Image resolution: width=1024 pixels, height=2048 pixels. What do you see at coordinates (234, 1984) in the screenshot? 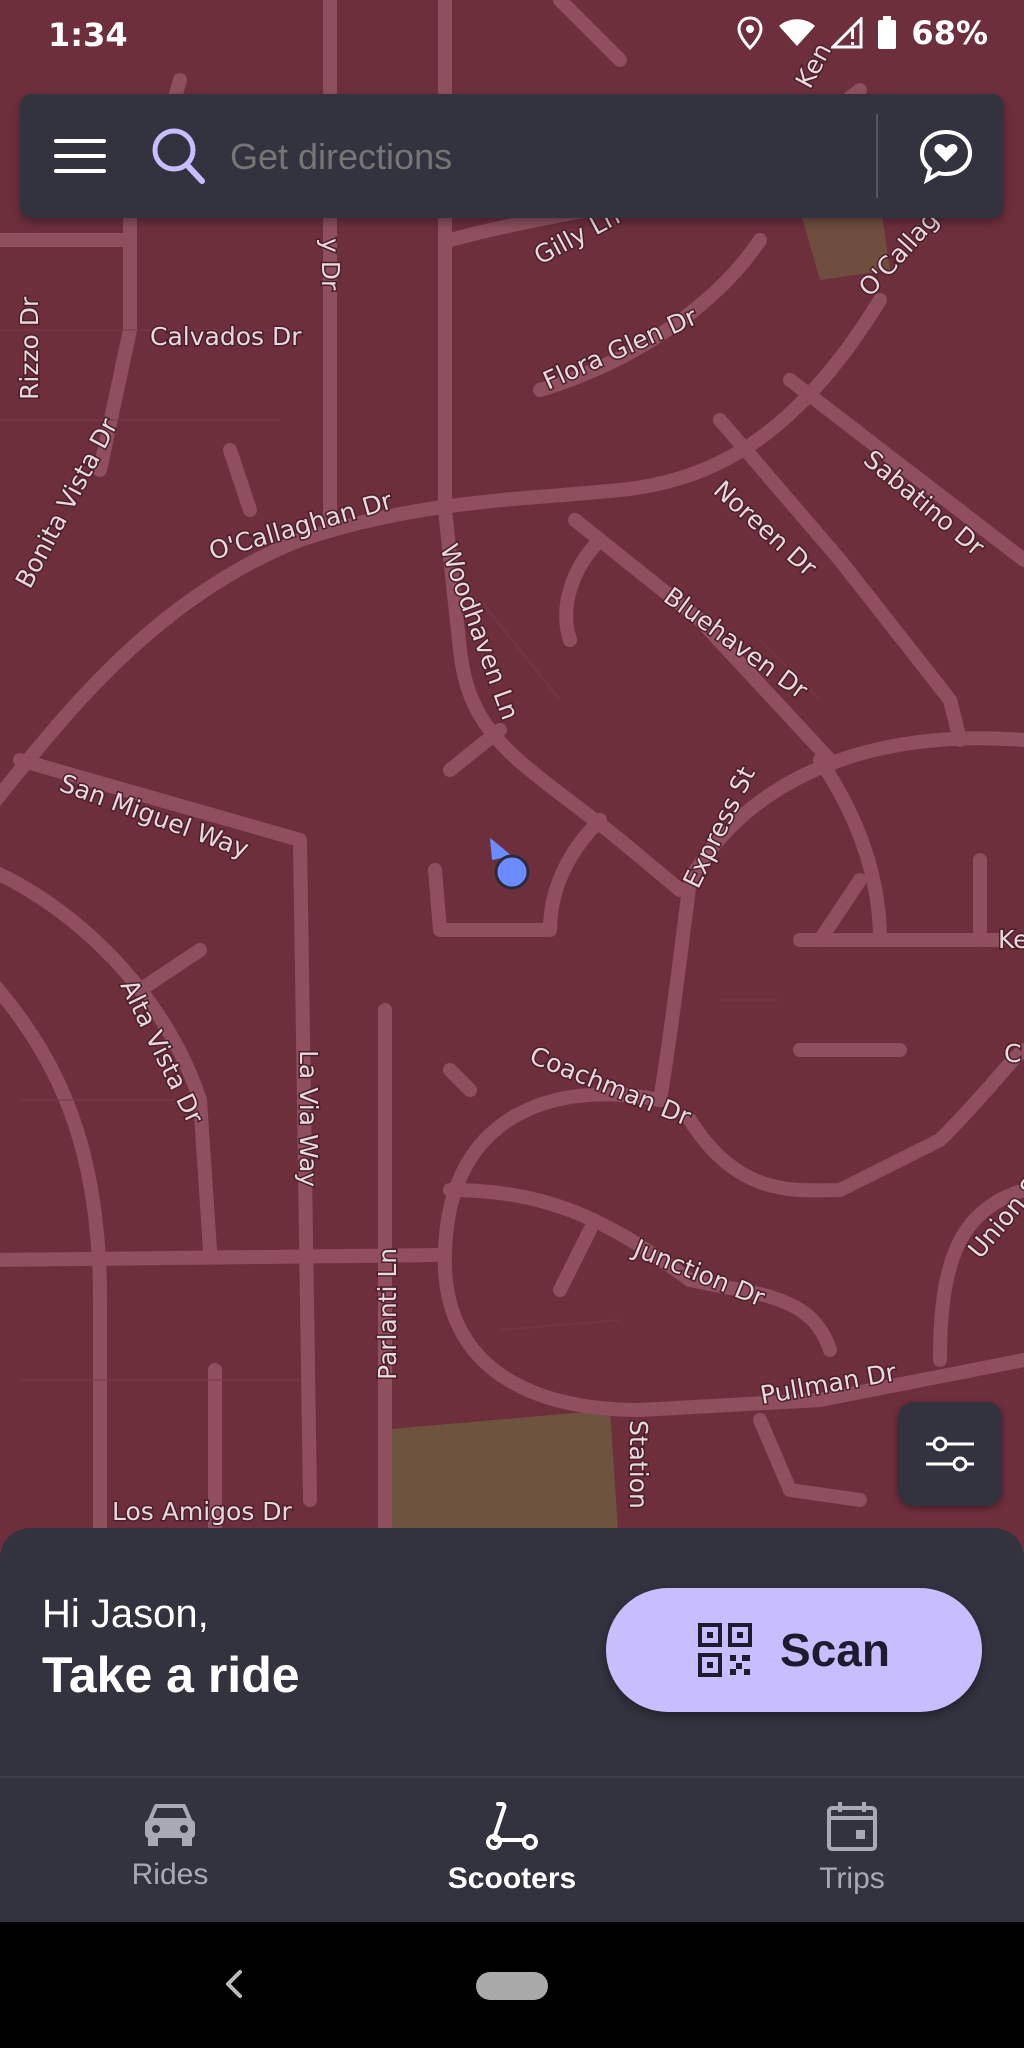
I see `back-icon` at bounding box center [234, 1984].